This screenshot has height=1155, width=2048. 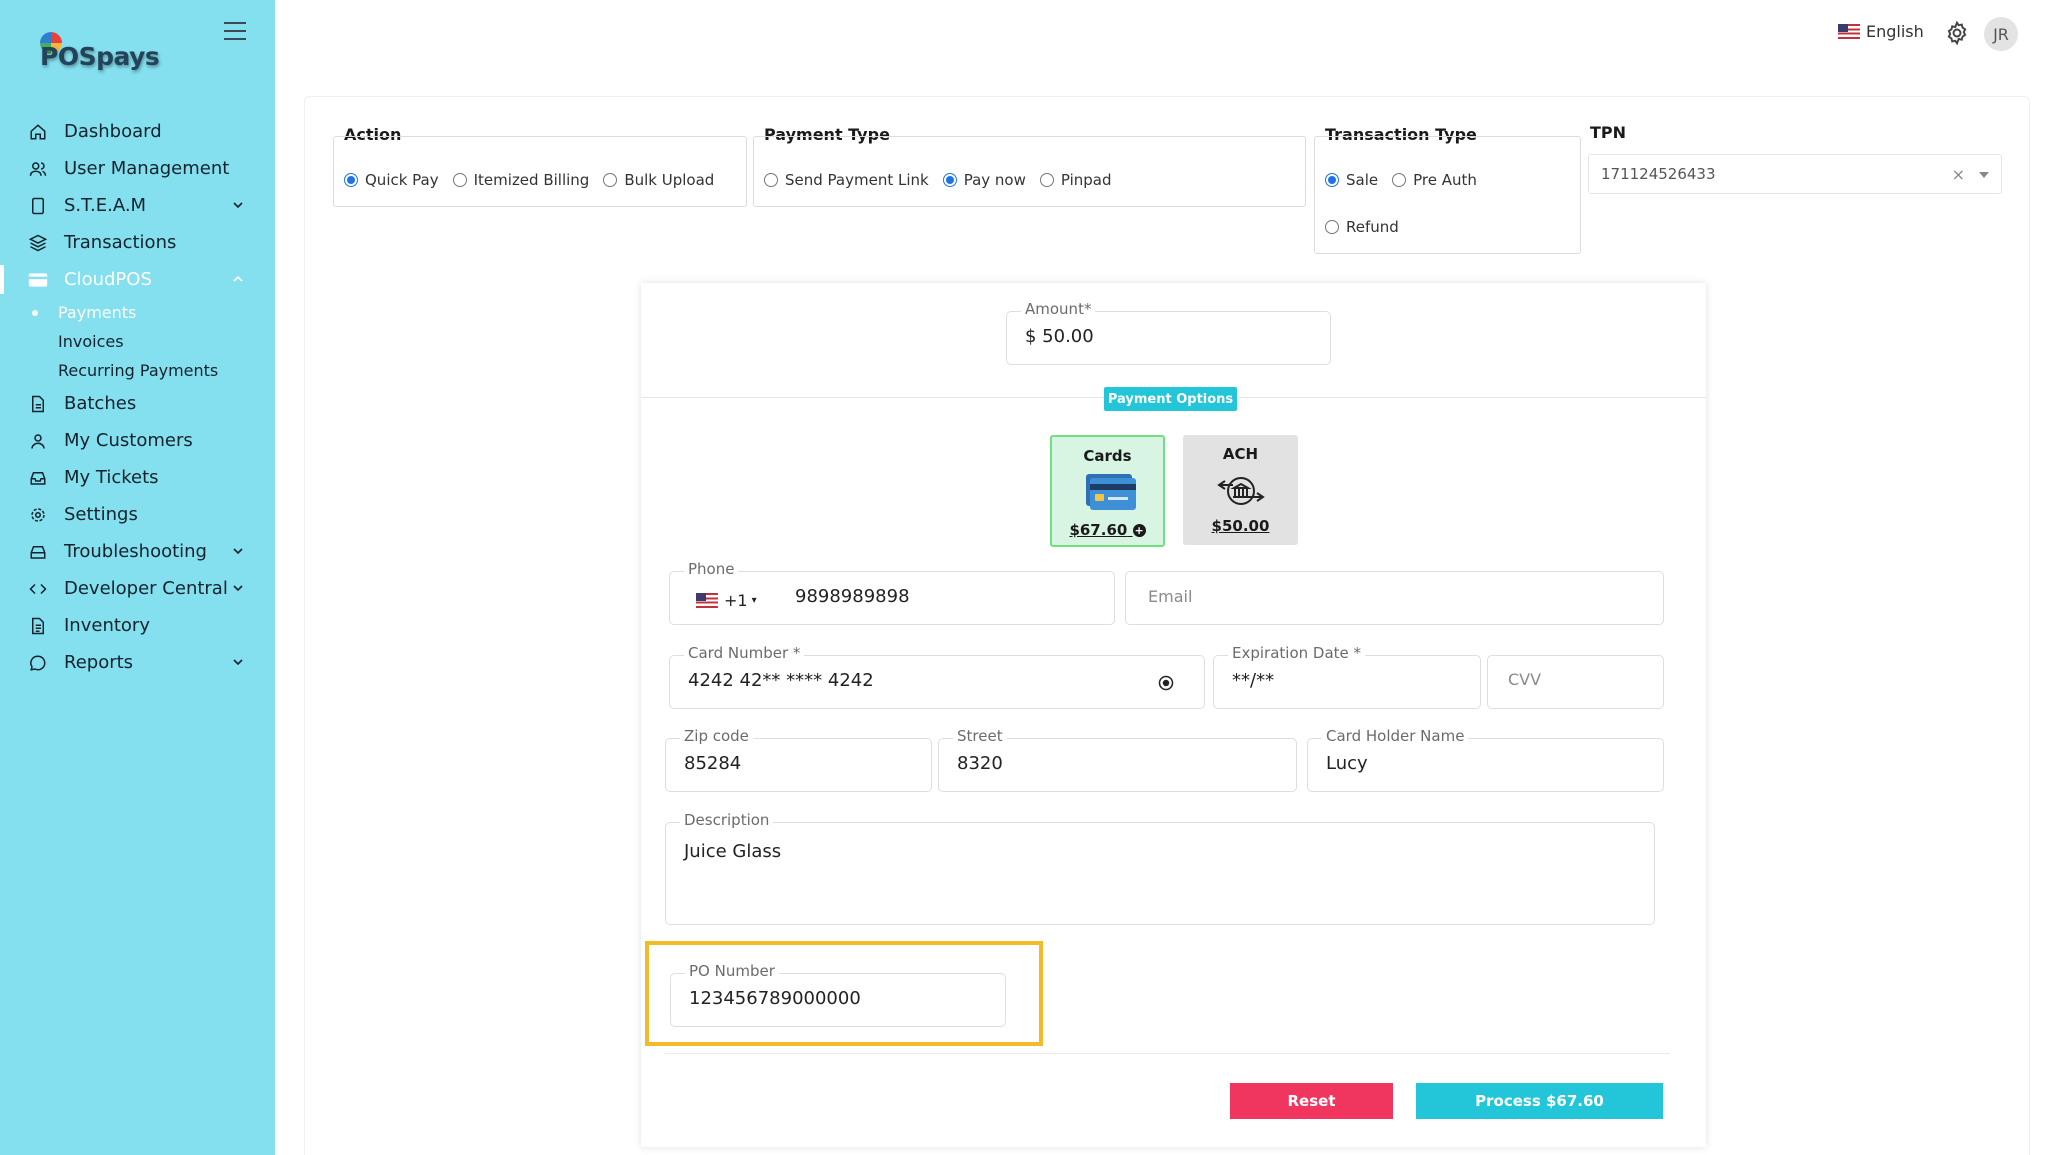 What do you see at coordinates (852, 596) in the screenshot?
I see `phone-value: 9898989898` at bounding box center [852, 596].